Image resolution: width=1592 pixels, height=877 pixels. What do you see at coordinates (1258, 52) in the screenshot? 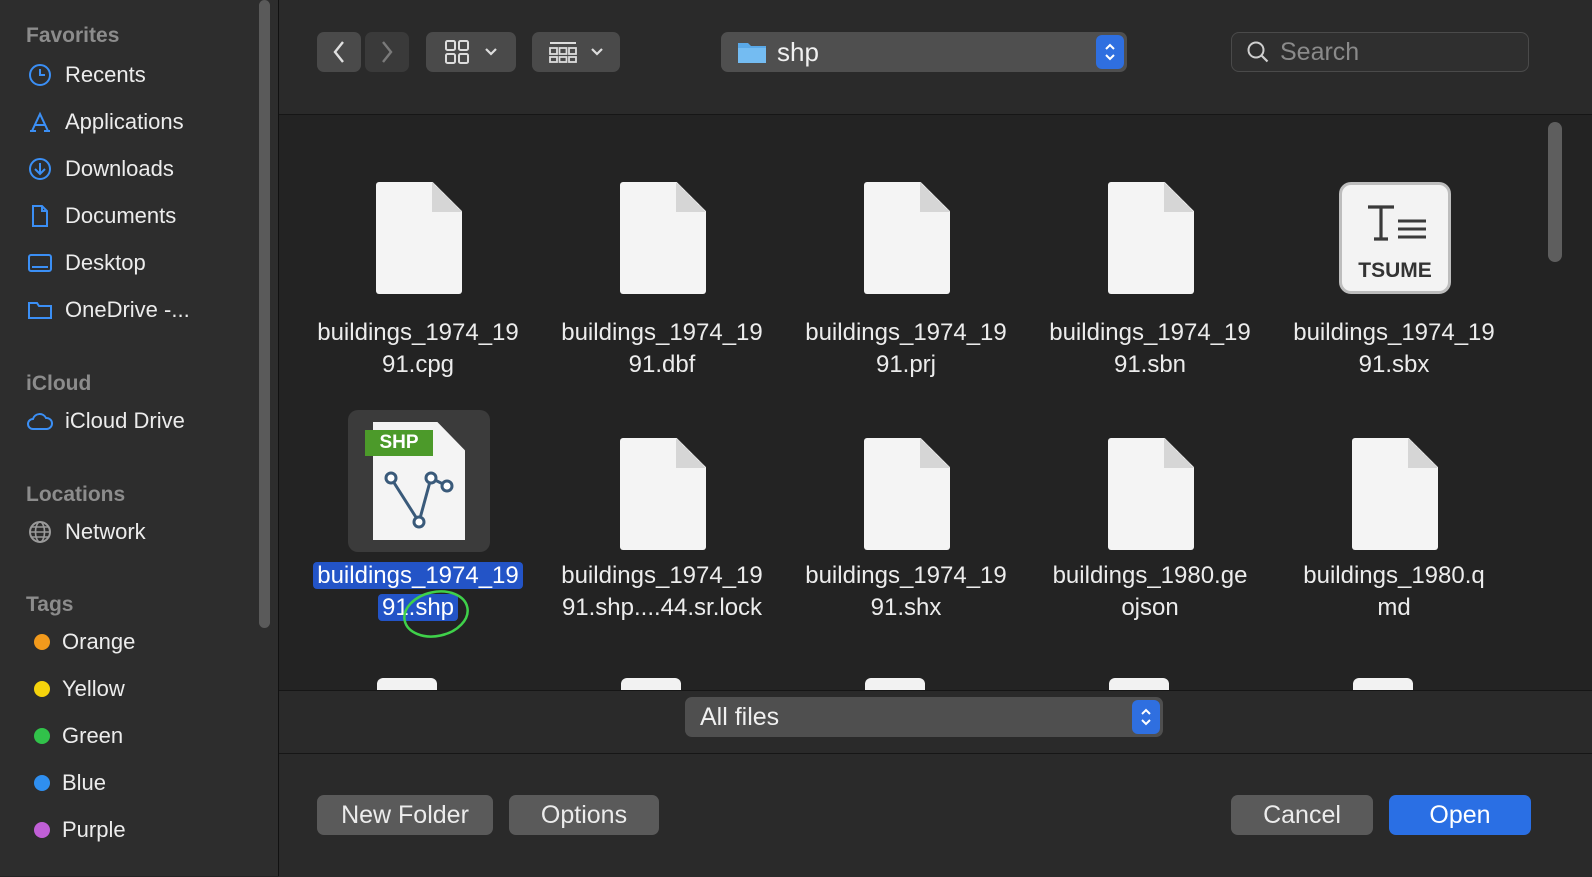
I see `search-icon` at bounding box center [1258, 52].